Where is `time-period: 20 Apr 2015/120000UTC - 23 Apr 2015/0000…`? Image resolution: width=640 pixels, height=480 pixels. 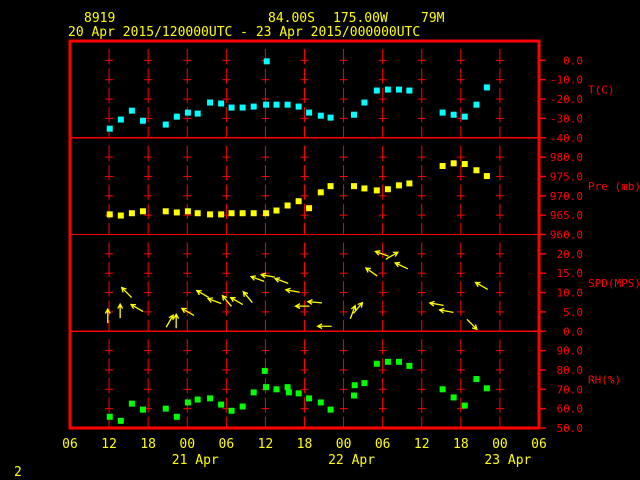 time-period: 20 Apr 2015/120000UTC - 23 Apr 2015/0000… is located at coordinates (244, 32).